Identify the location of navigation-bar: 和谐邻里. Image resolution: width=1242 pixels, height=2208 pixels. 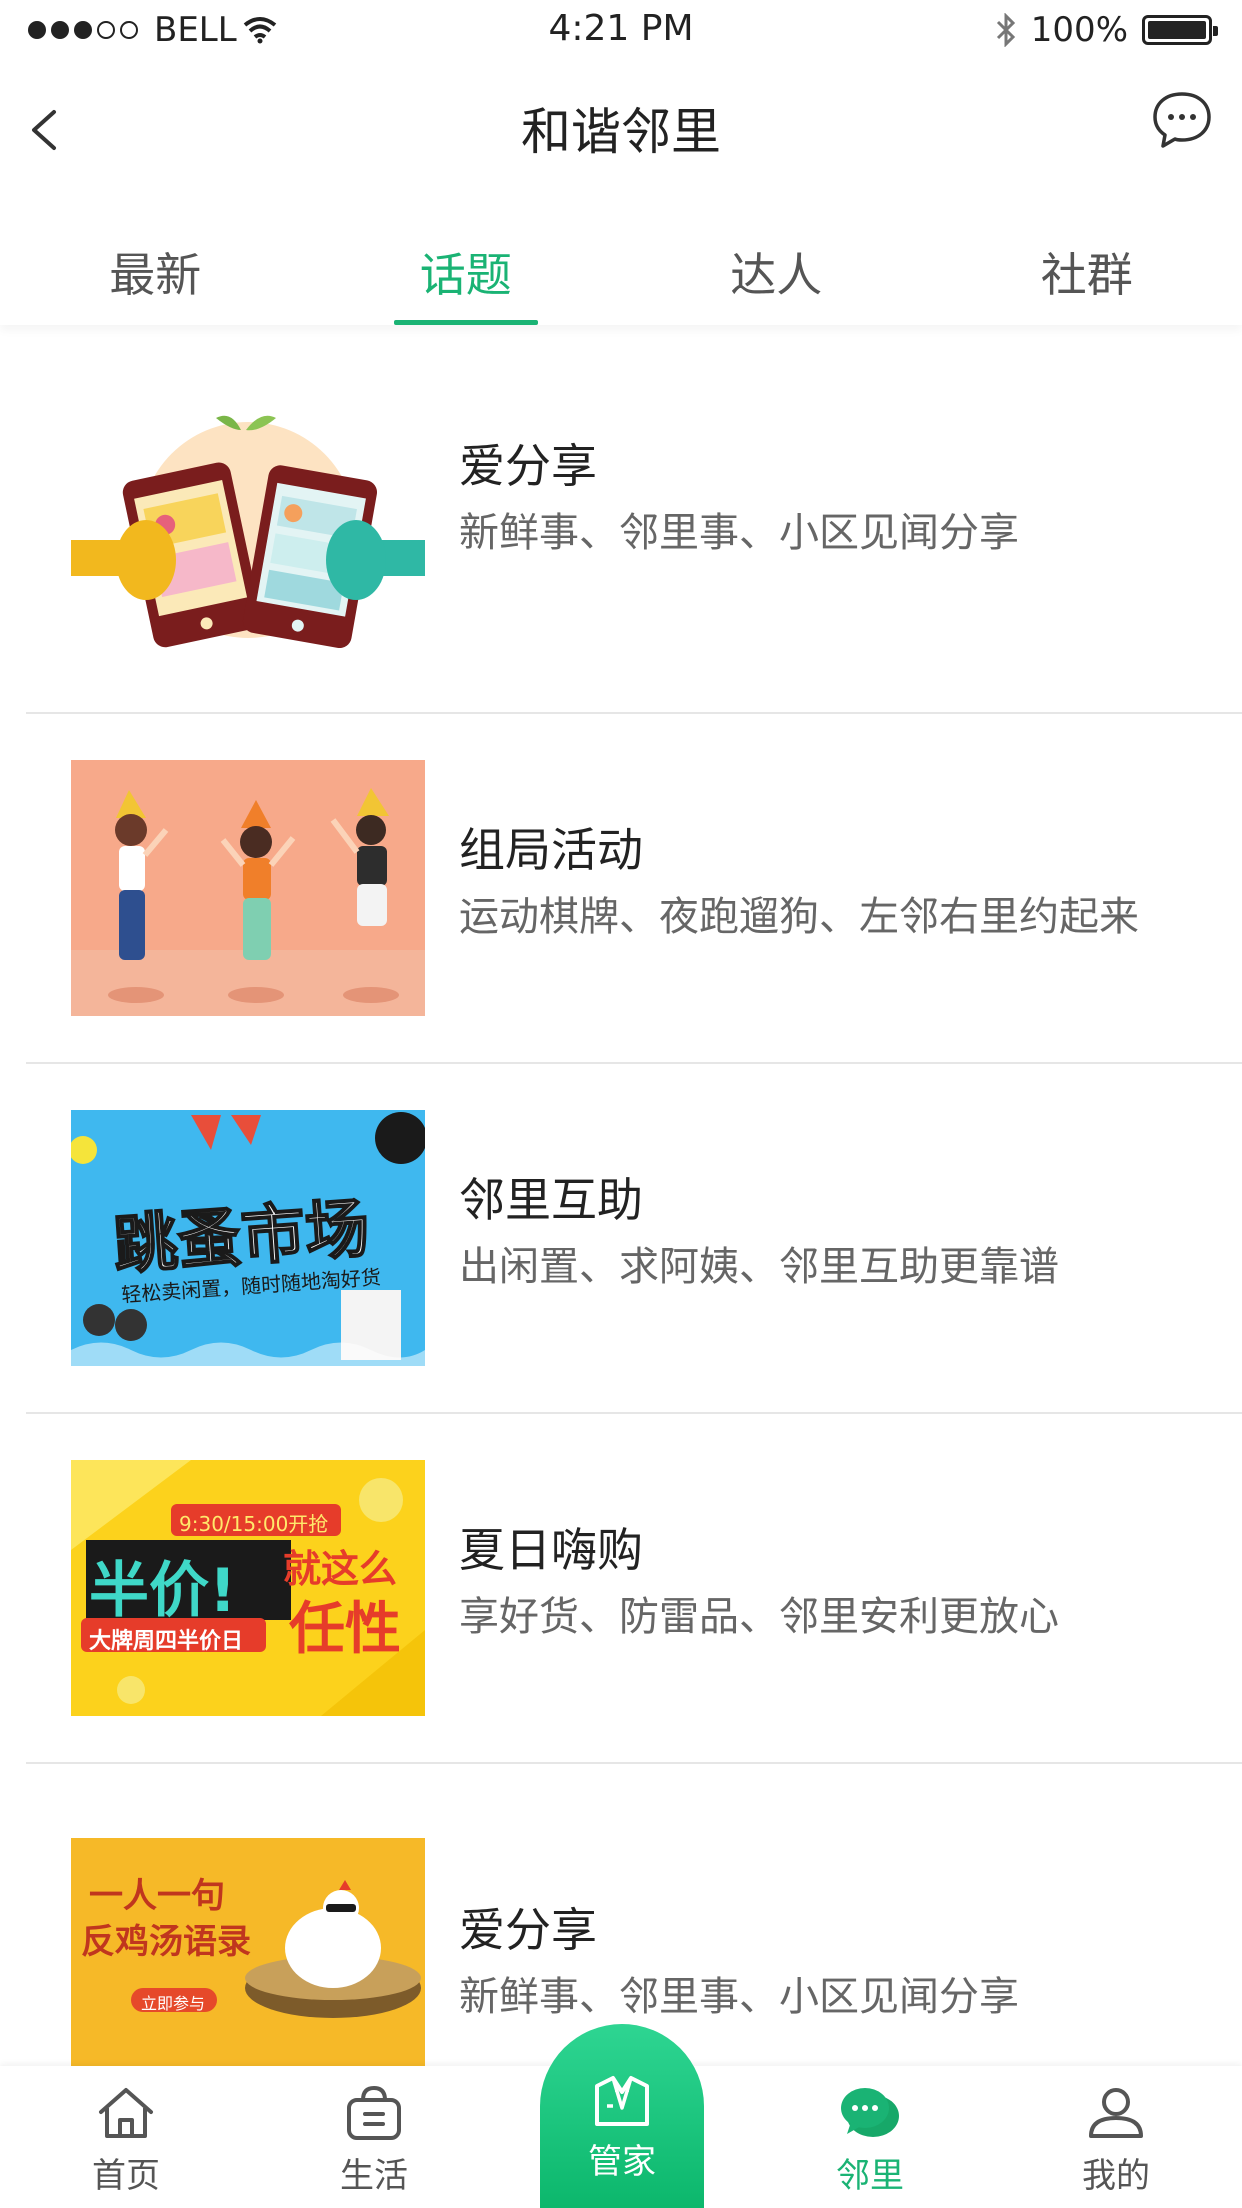
(621, 125).